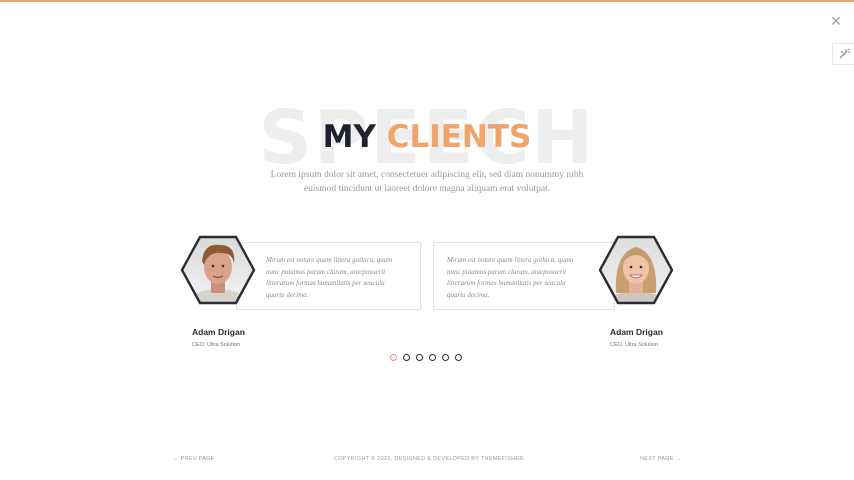 This screenshot has width=854, height=480. I want to click on section-title: MY CLIENTS, so click(427, 137).